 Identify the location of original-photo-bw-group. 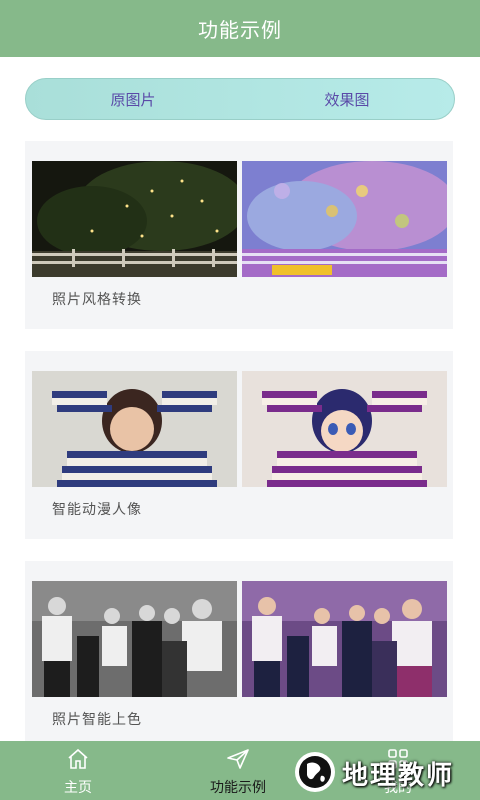
(134, 639).